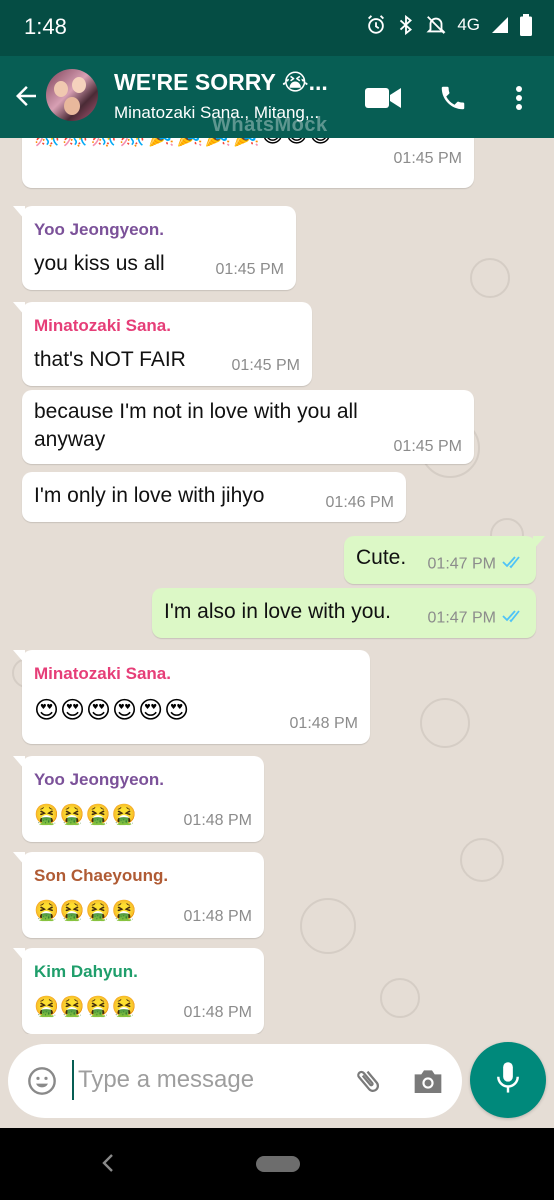  What do you see at coordinates (154, 248) in the screenshot?
I see `message-bubble: Yoo Jeongyeon. you kiss us all 01:45 PM` at bounding box center [154, 248].